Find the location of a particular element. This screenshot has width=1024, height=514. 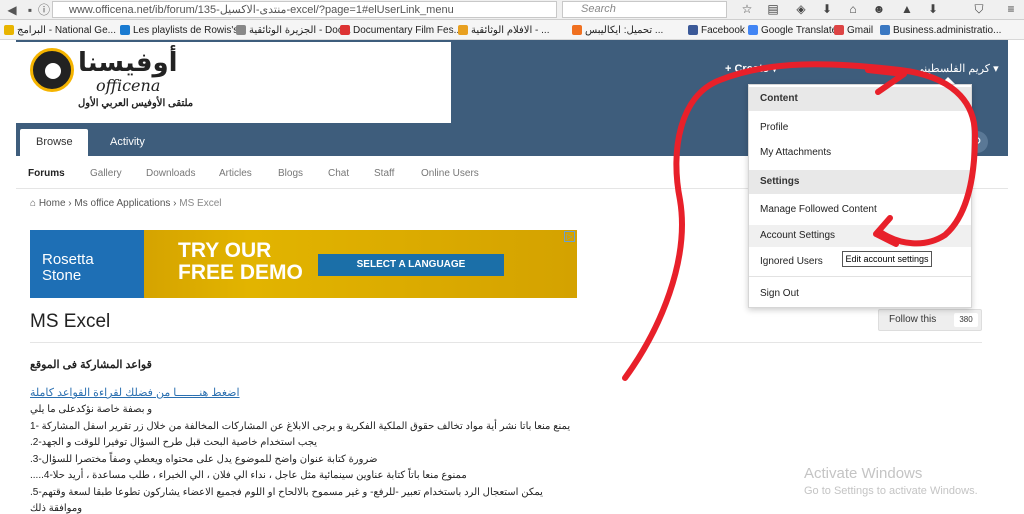

create-button: + Create ▾ is located at coordinates (751, 68).